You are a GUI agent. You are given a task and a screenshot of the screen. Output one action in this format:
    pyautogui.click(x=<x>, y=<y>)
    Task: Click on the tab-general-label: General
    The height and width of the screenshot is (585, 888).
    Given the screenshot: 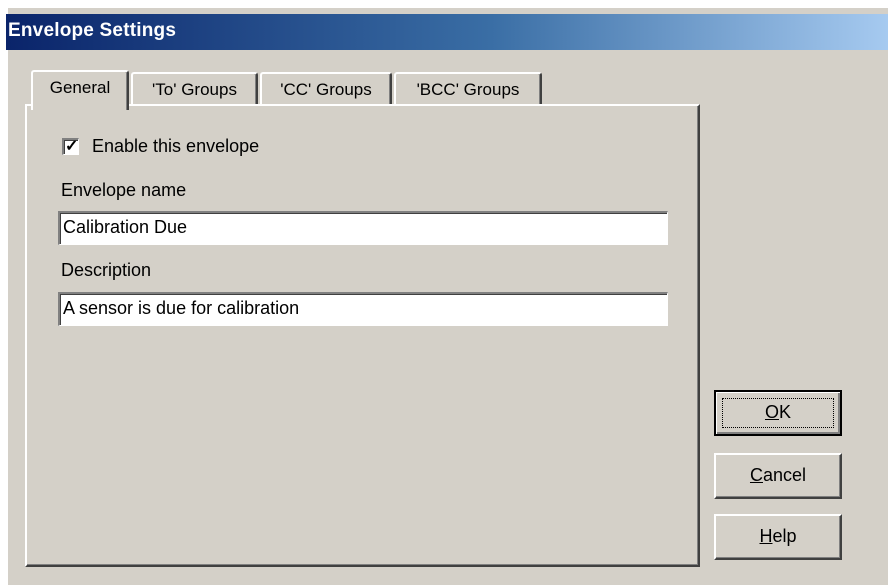 What is the action you would take?
    pyautogui.click(x=80, y=87)
    